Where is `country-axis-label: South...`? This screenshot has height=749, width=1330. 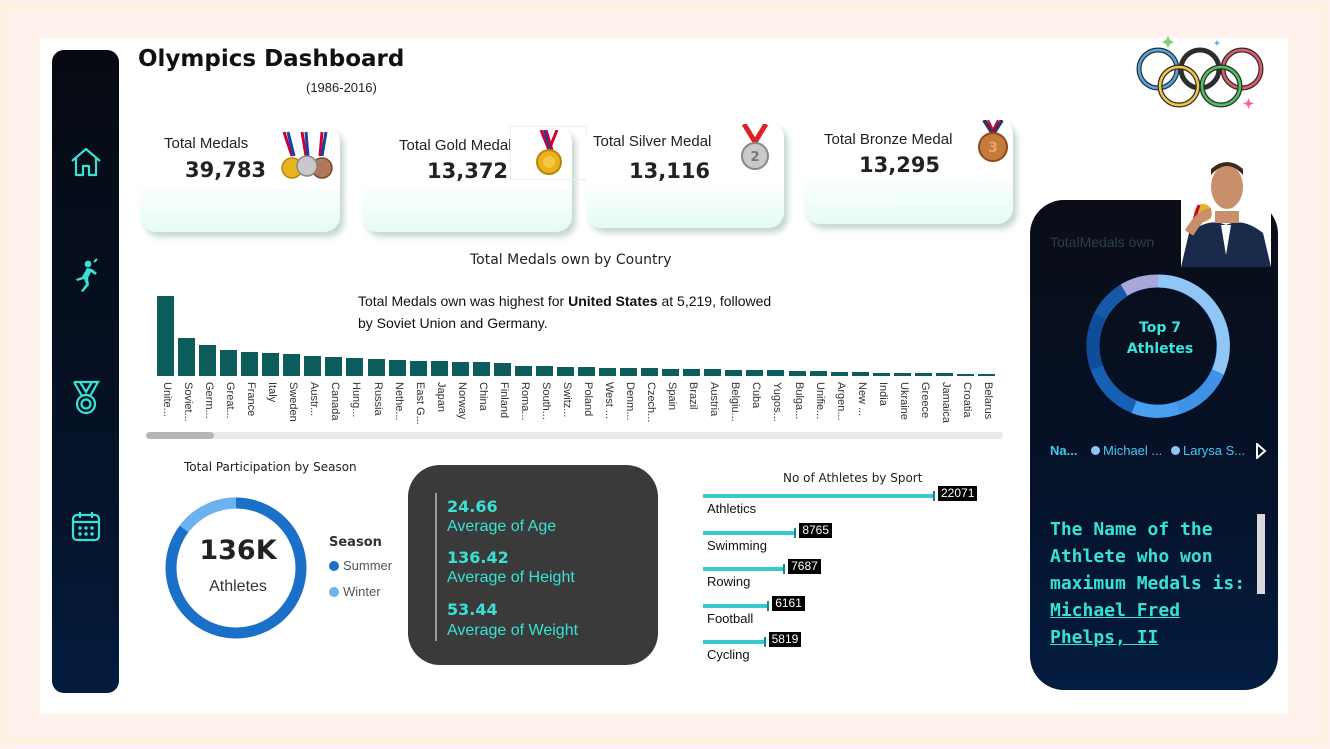 country-axis-label: South... is located at coordinates (545, 407).